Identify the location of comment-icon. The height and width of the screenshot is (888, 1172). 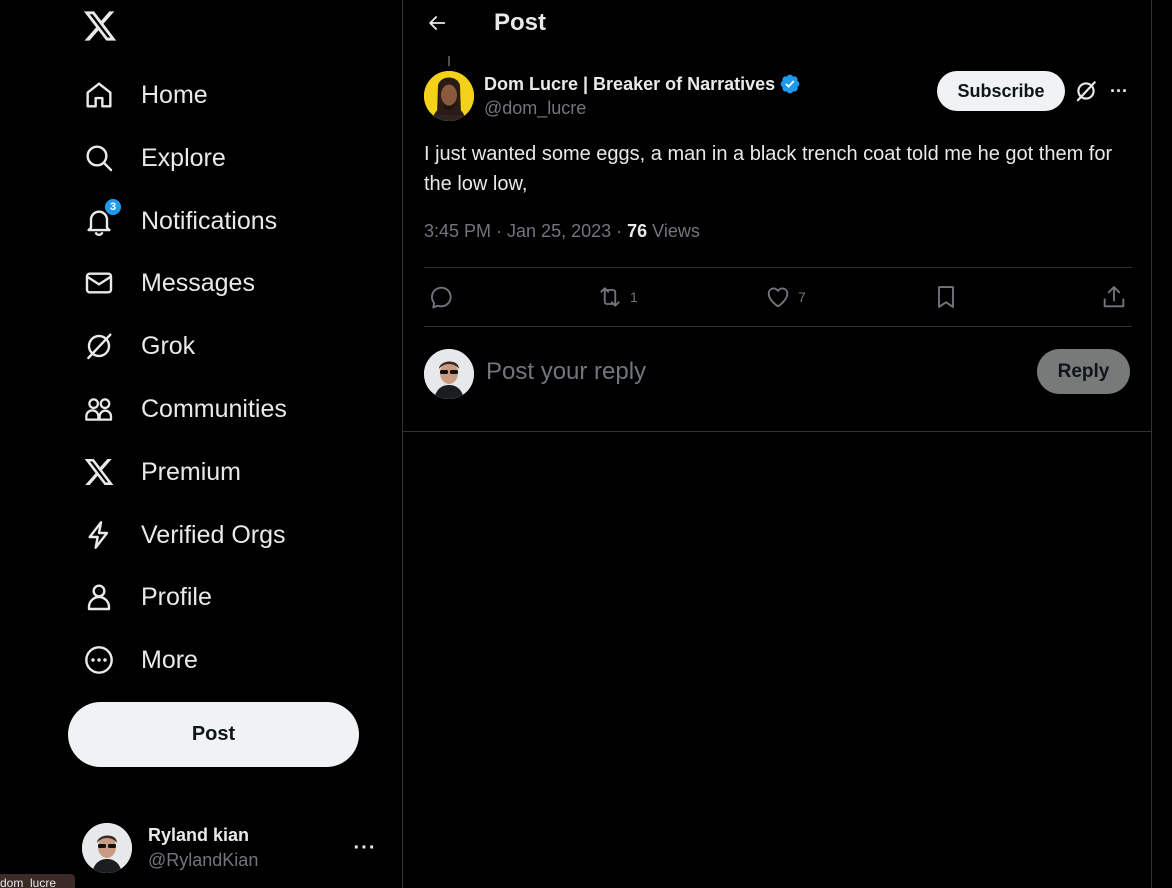
(441, 297).